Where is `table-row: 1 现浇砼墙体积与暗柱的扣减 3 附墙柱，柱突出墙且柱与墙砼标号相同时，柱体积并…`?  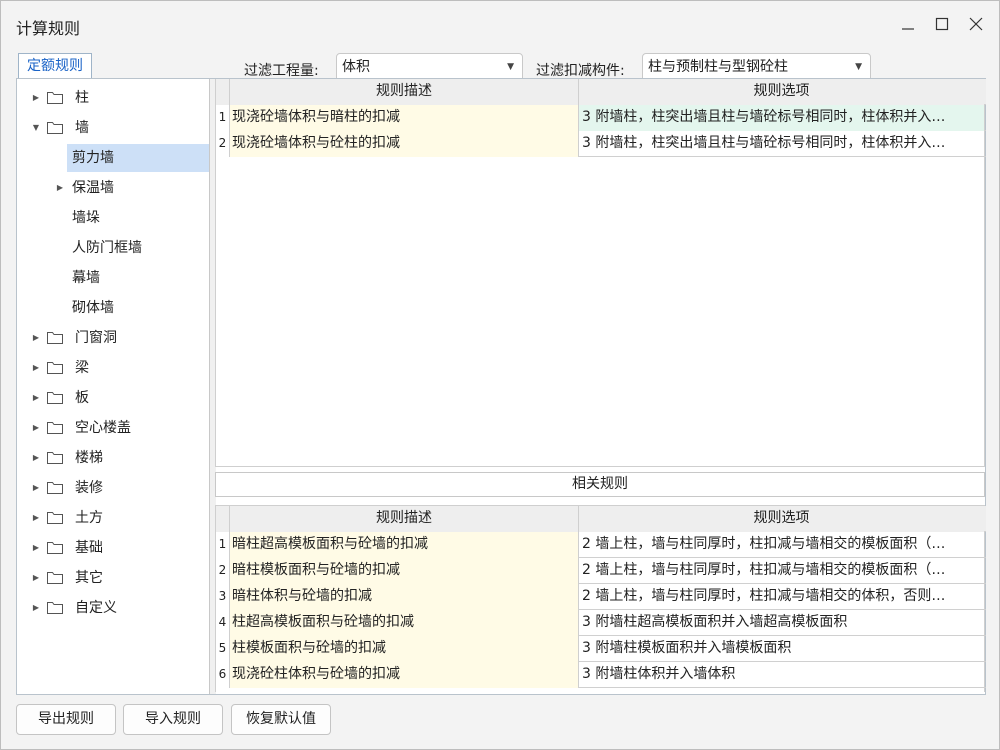
table-row: 1 现浇砼墙体积与暗柱的扣减 3 附墙柱，柱突出墙且柱与墙砼标号相同时，柱体积并… is located at coordinates (601, 118).